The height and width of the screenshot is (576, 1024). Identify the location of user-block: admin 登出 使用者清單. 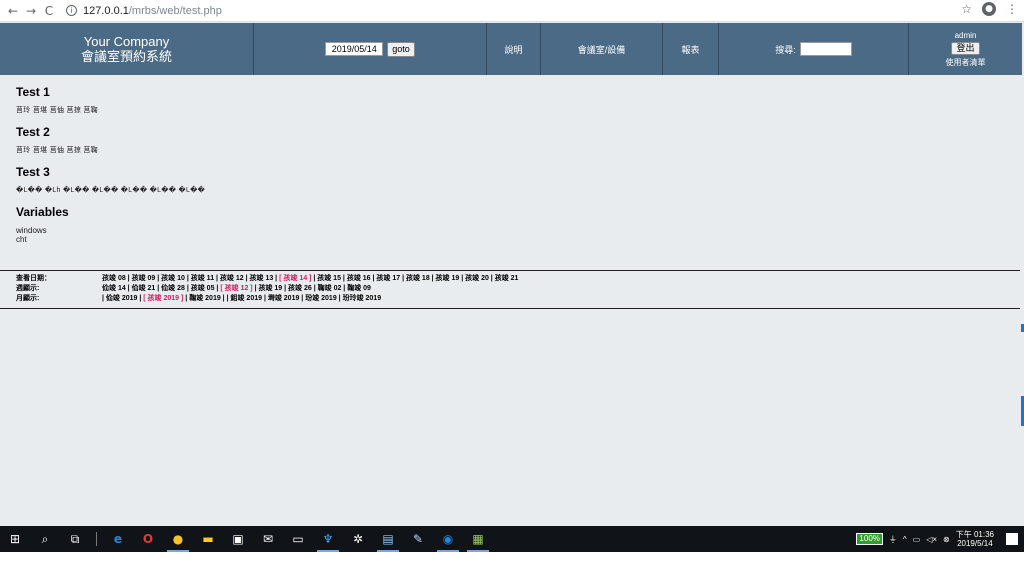
(965, 49).